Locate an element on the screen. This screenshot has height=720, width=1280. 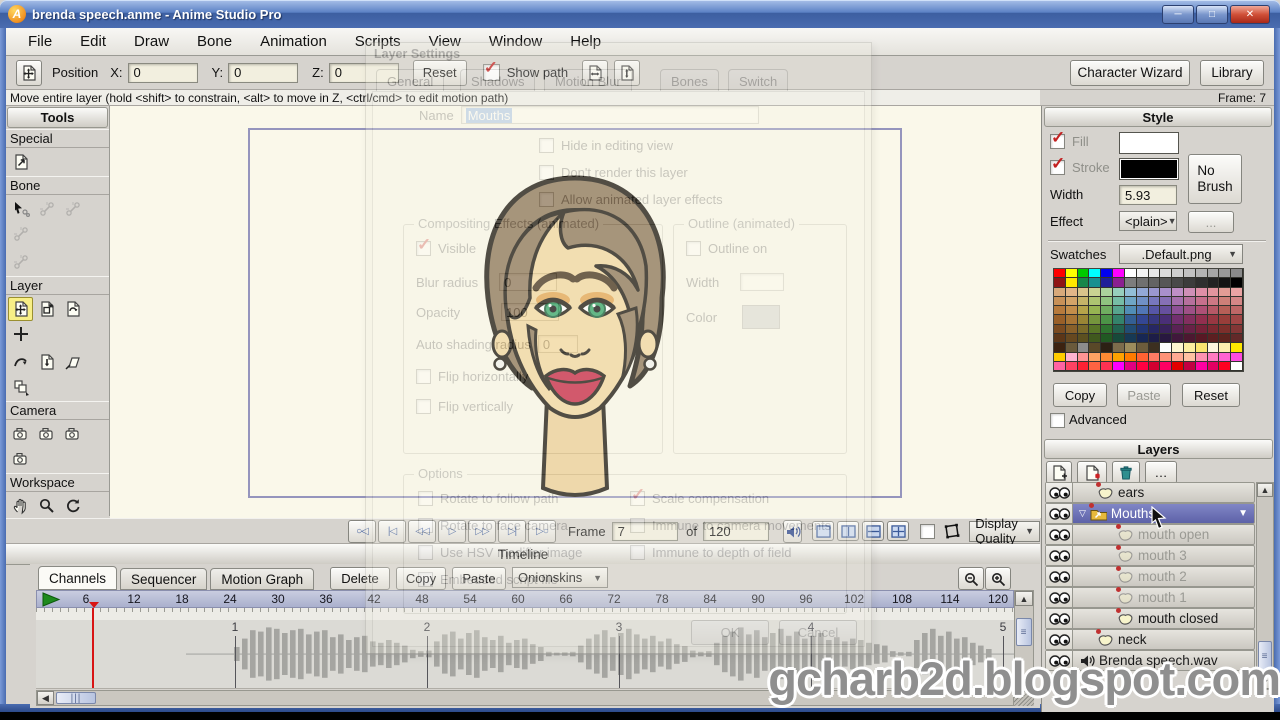
scroll-left-icon: ◀ is located at coordinates (45, 698).